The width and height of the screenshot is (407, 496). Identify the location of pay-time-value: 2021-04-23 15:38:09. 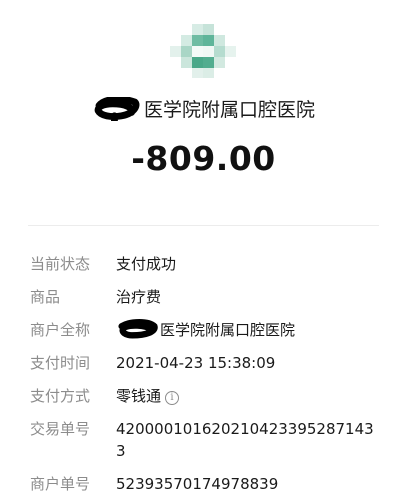
(196, 363).